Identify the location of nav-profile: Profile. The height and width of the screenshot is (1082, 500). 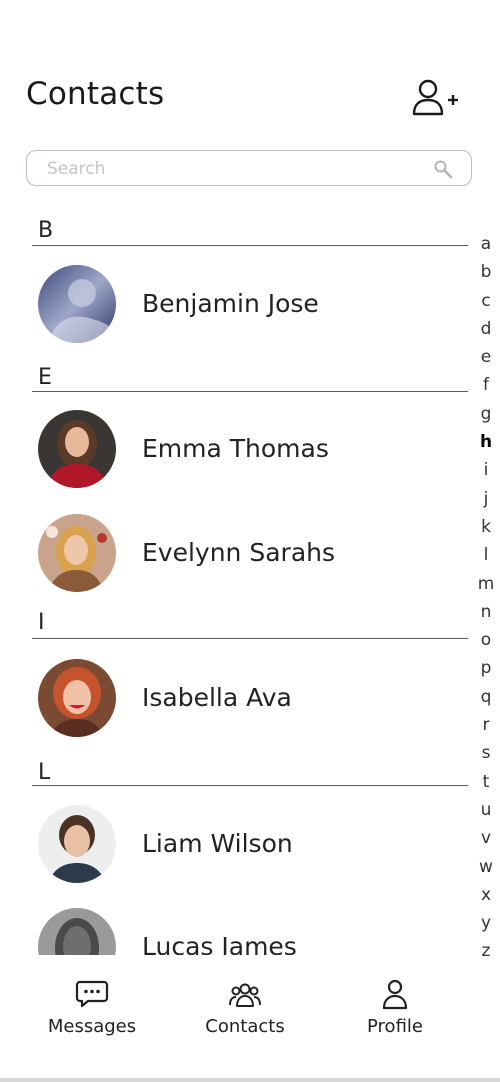
(395, 1013).